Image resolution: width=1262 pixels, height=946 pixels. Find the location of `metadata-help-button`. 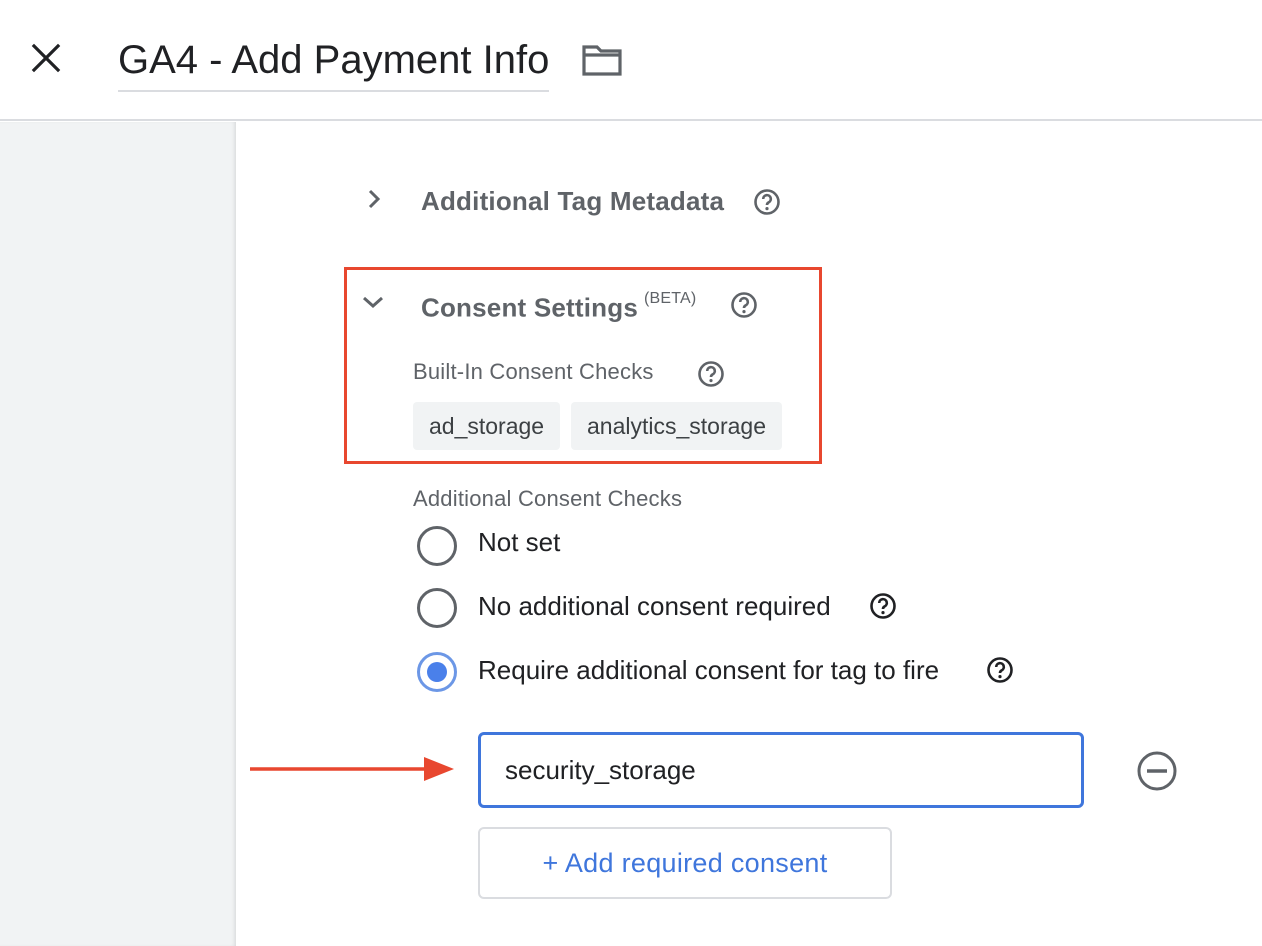

metadata-help-button is located at coordinates (767, 202).